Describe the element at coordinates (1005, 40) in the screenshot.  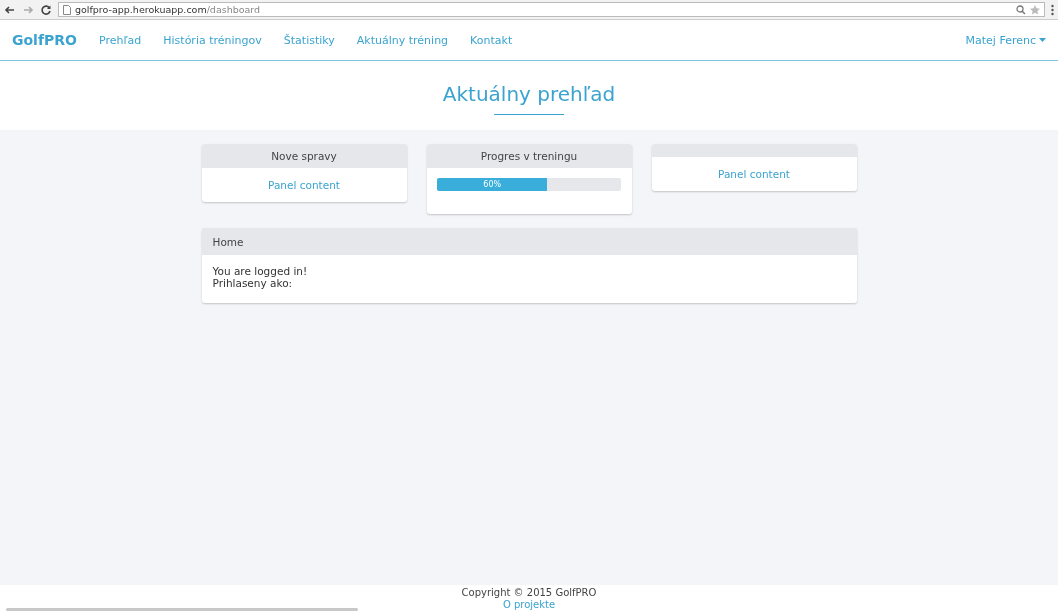
I see `user-menu: Matej Ferenc` at that location.